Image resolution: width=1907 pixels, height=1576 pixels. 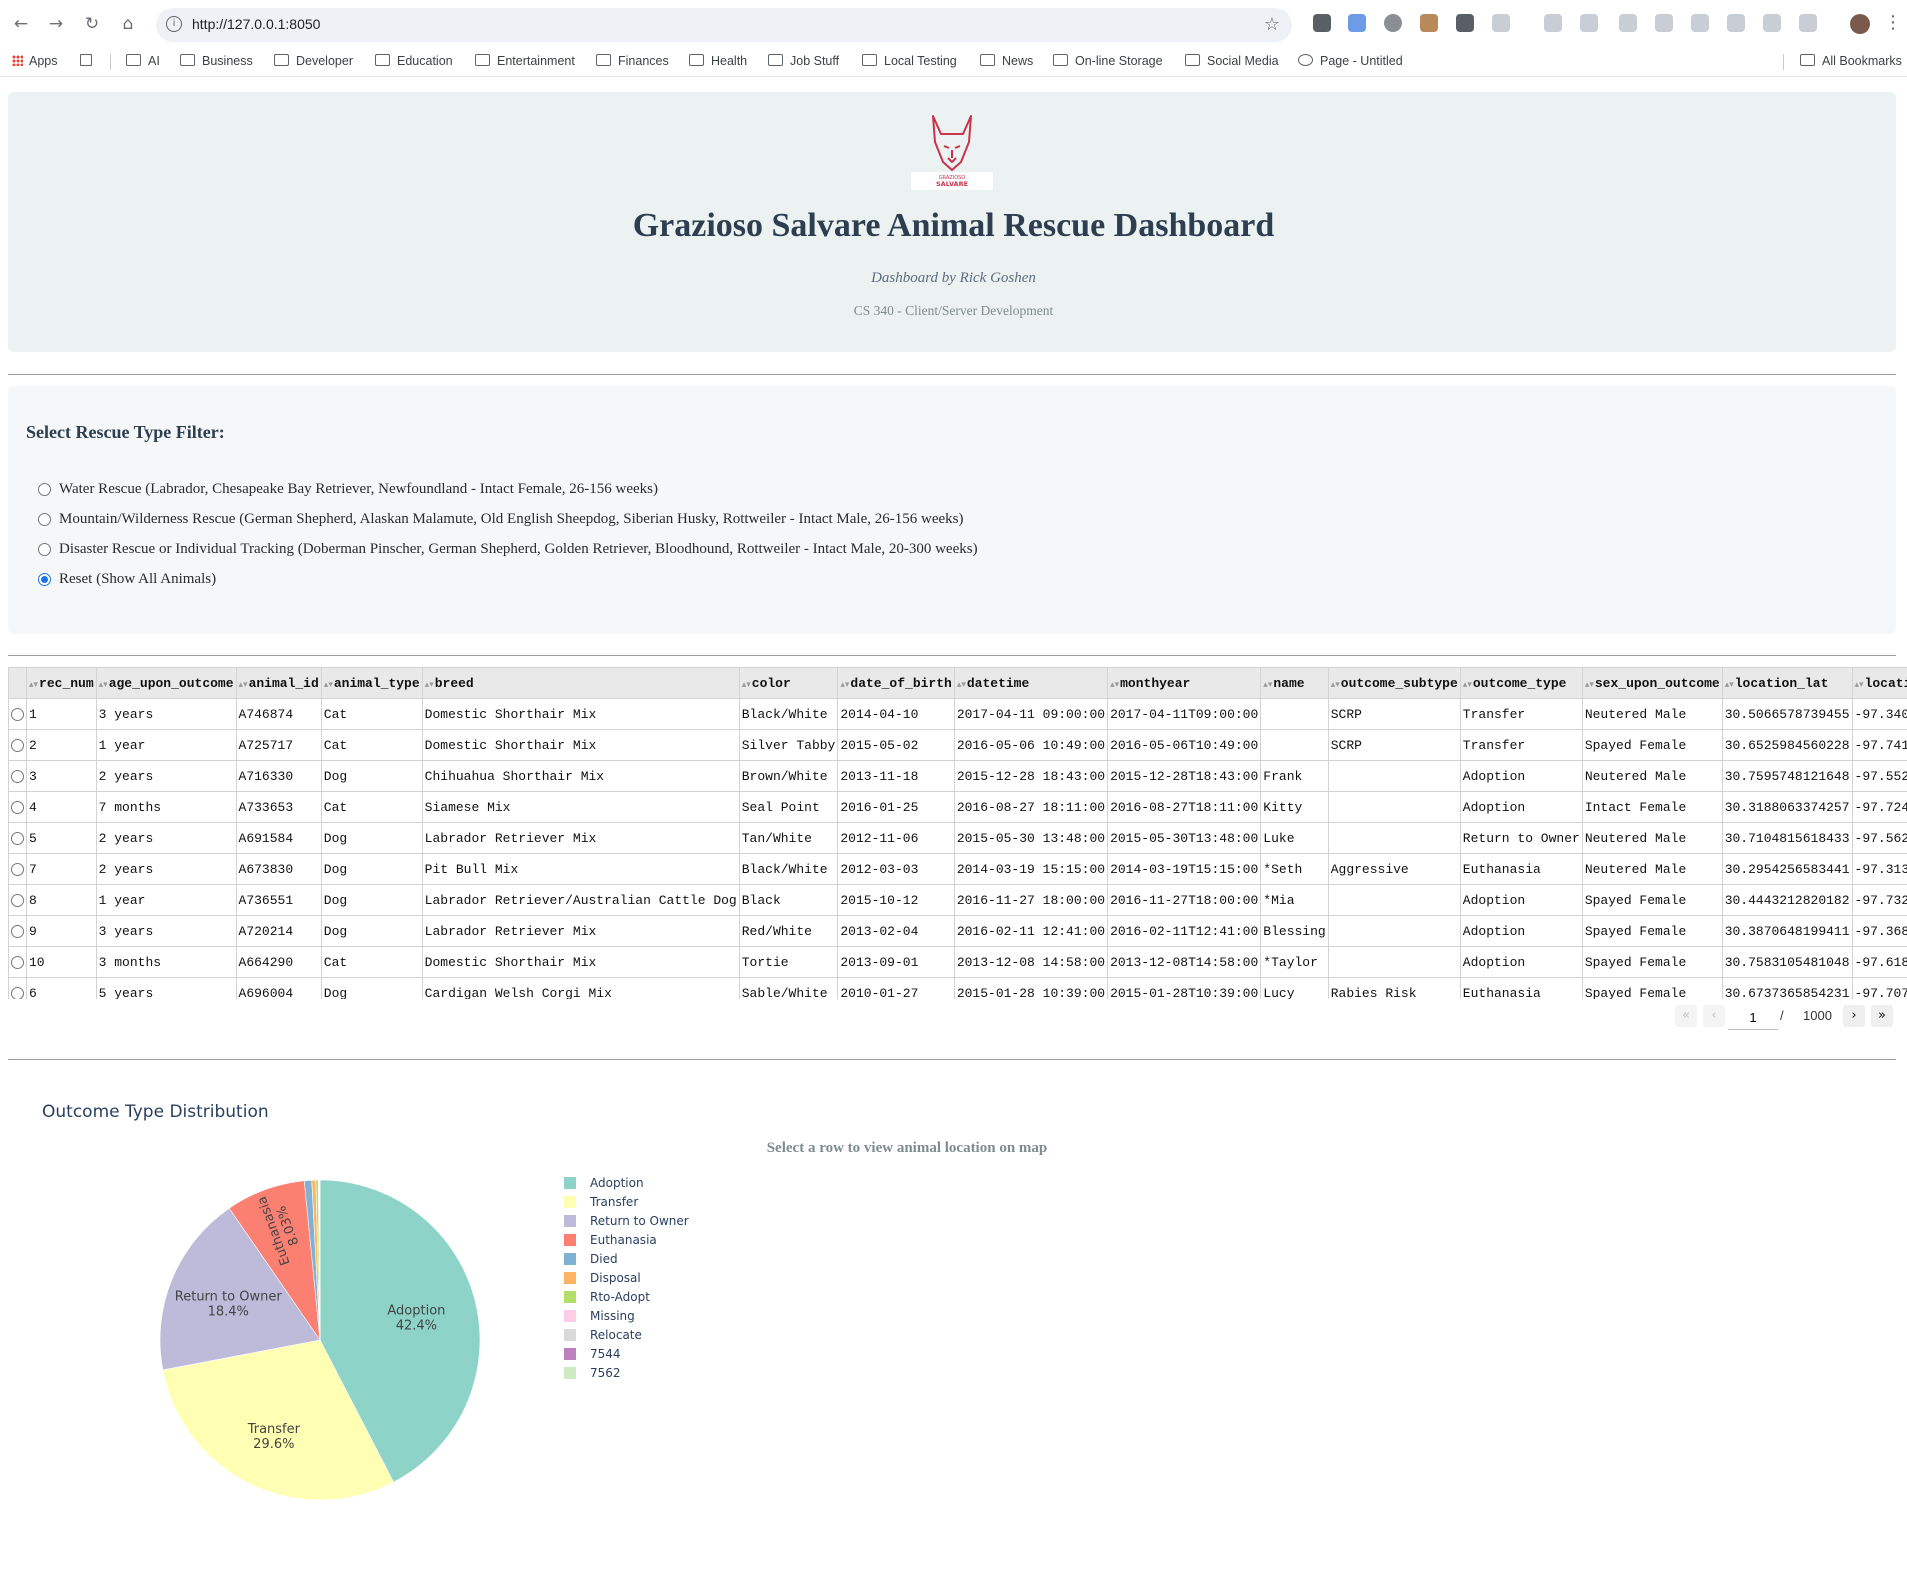 What do you see at coordinates (626, 1356) in the screenshot?
I see `legend-item: 7544` at bounding box center [626, 1356].